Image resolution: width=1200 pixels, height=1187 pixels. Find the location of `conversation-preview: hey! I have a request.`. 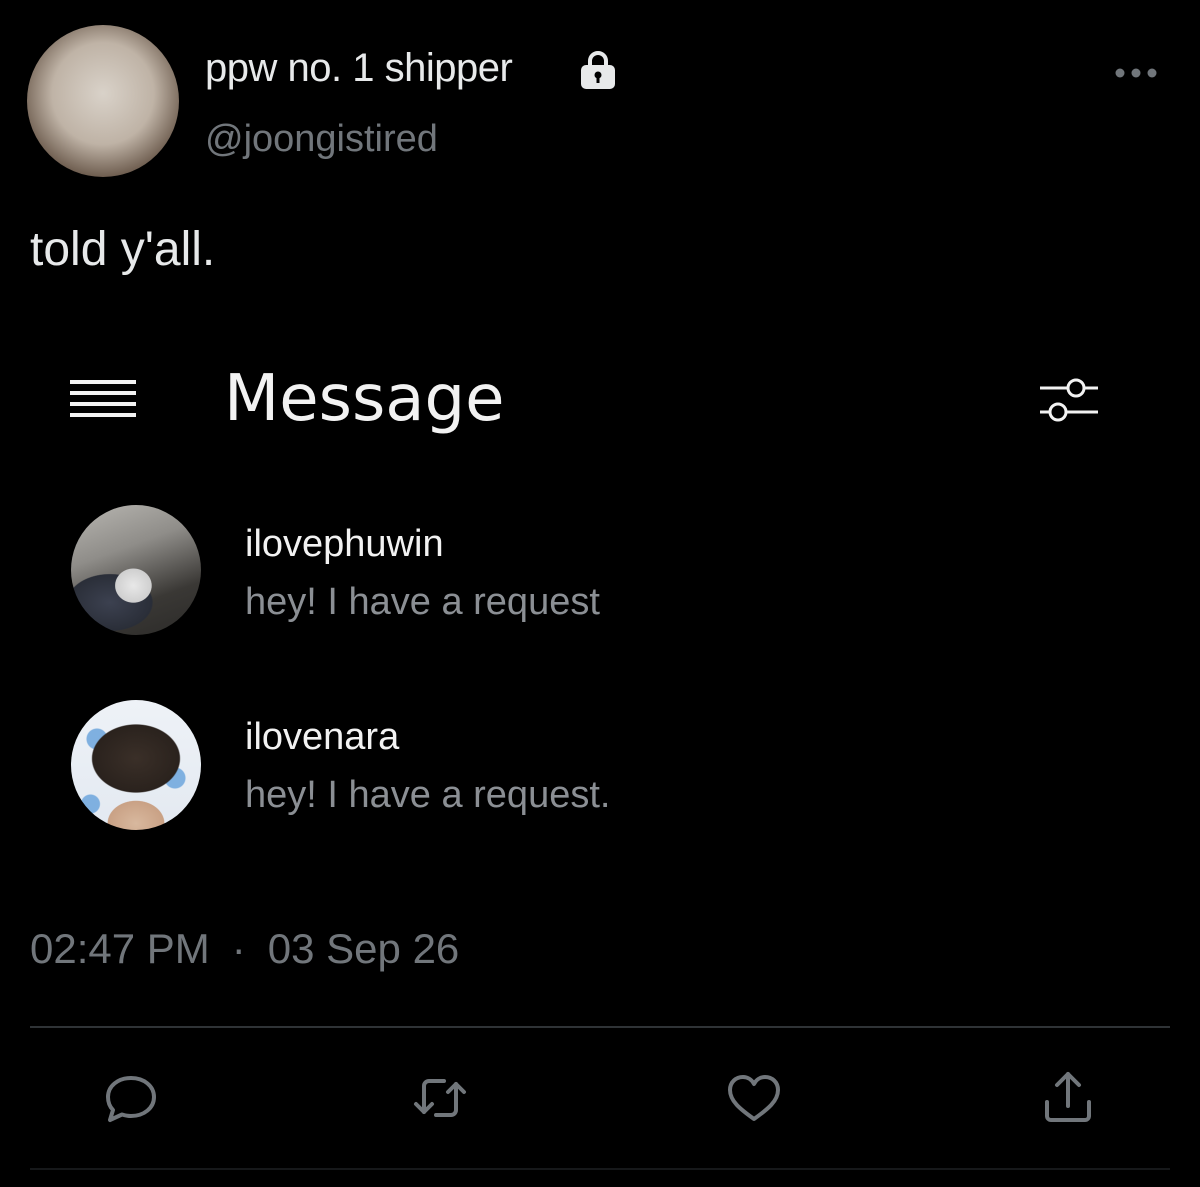

conversation-preview: hey! I have a request. is located at coordinates (428, 795).